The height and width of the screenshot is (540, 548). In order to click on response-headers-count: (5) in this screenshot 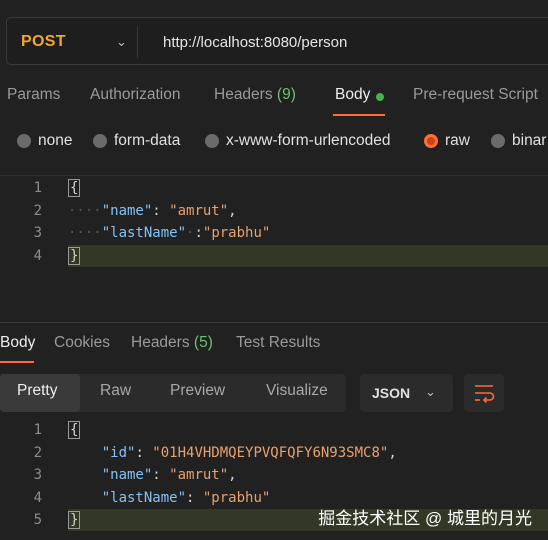, I will do `click(203, 342)`.